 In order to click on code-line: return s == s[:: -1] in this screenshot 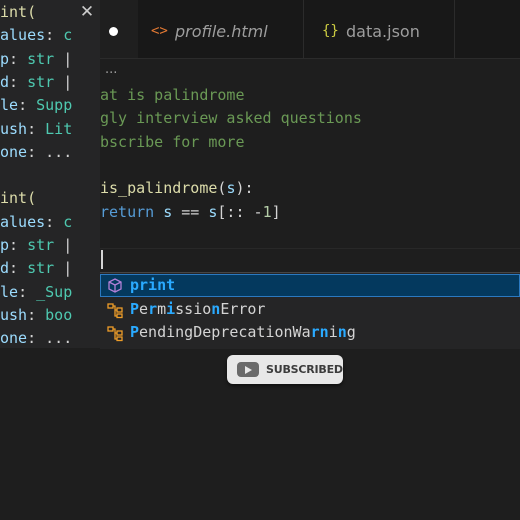, I will do `click(190, 212)`.